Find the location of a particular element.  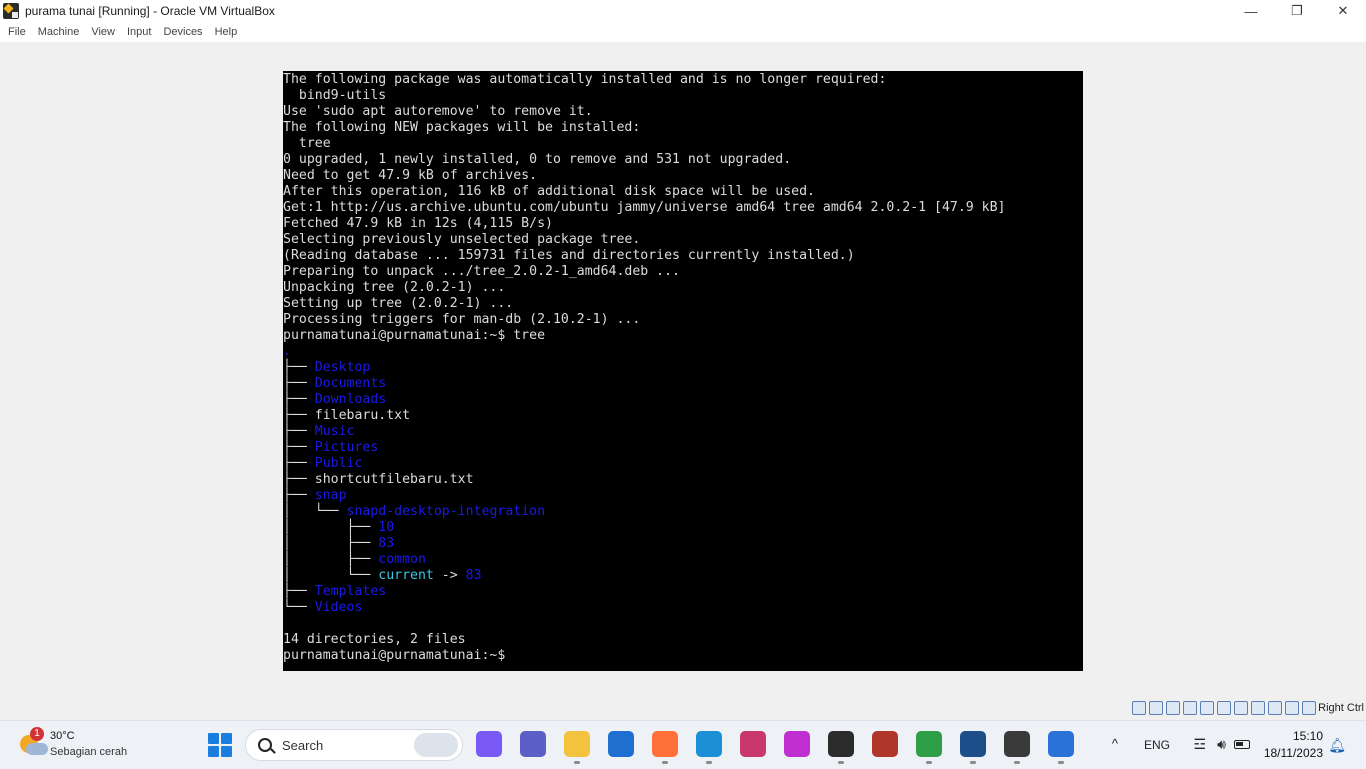

wps-icon is located at coordinates (797, 744).